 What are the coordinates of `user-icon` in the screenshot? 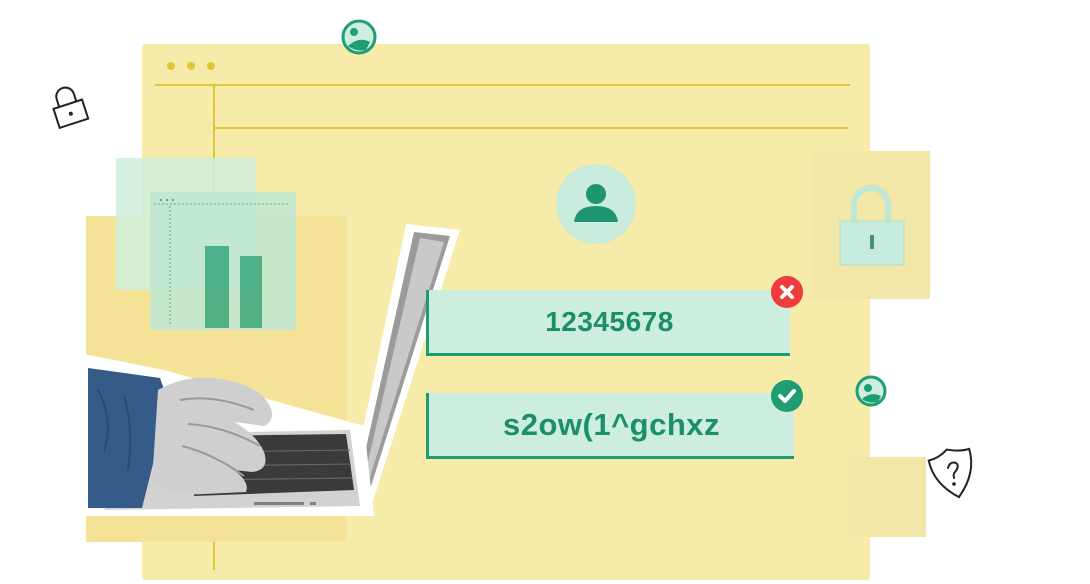 It's located at (596, 203).